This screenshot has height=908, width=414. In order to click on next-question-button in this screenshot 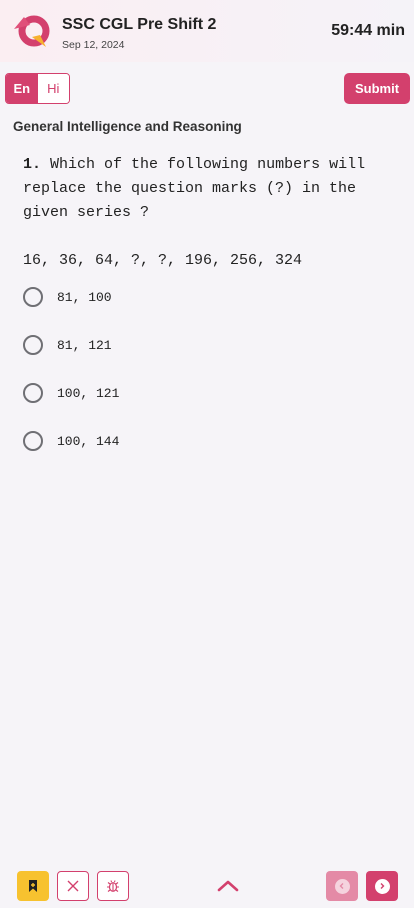, I will do `click(382, 886)`.